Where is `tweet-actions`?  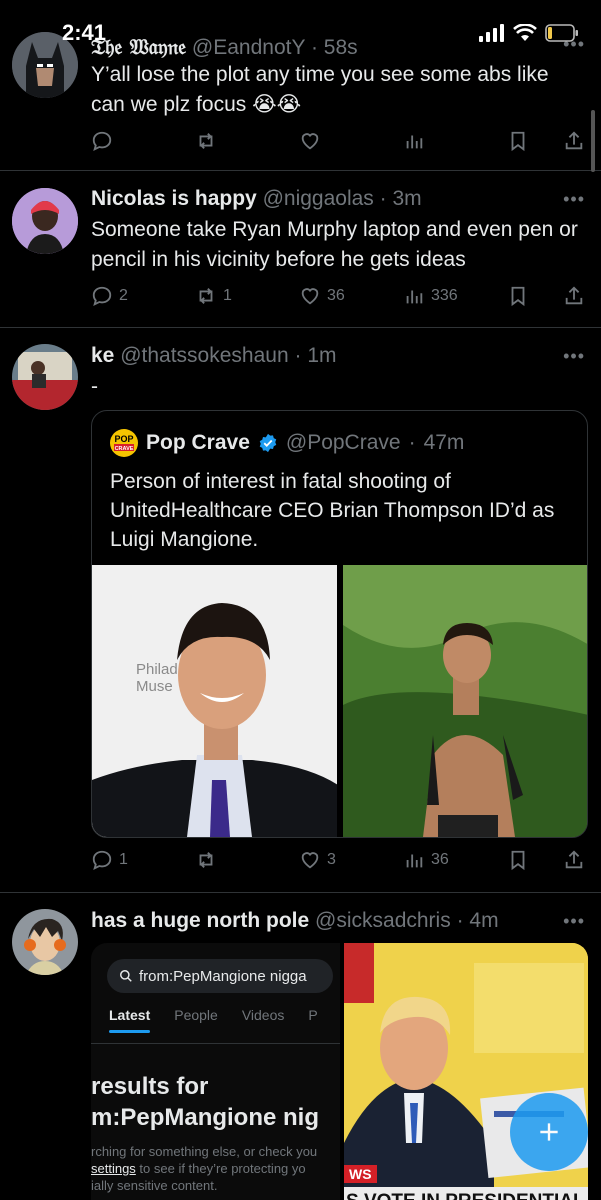
tweet-actions is located at coordinates (338, 141).